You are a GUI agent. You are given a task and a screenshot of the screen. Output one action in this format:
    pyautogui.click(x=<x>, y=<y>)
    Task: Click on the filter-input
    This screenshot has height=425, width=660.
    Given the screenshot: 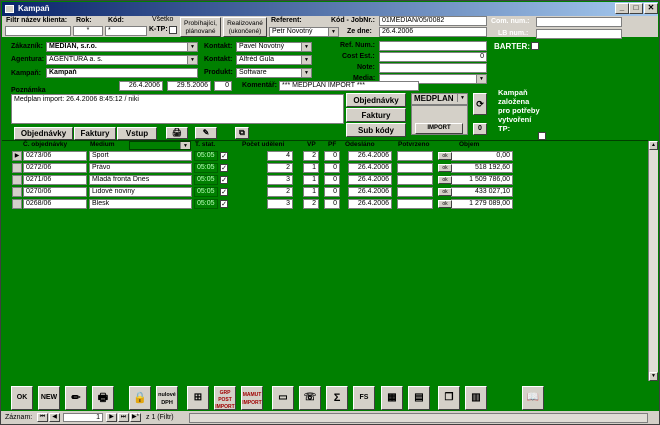 What is the action you would take?
    pyautogui.click(x=38, y=31)
    